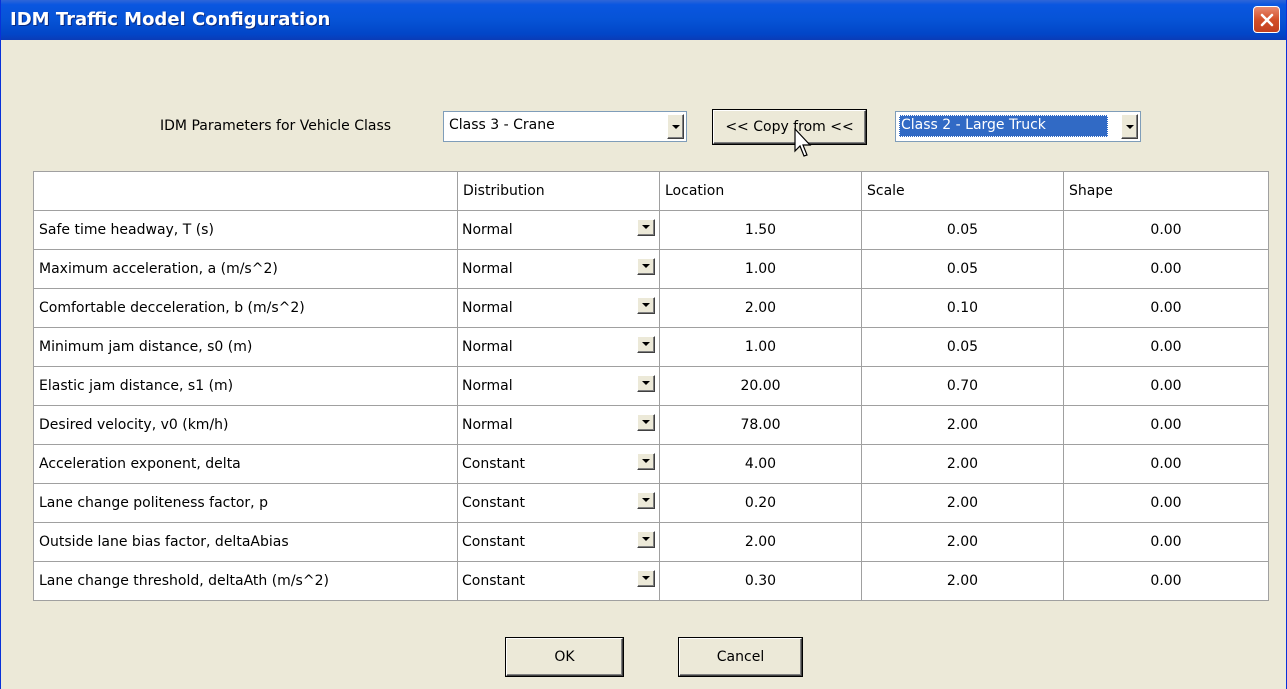 This screenshot has width=1287, height=689. I want to click on scale-cell-text: 2.00, so click(962, 542).